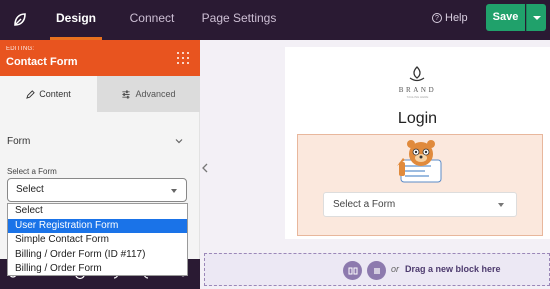 Image resolution: width=550 pixels, height=289 pixels. What do you see at coordinates (155, 94) in the screenshot?
I see `tab-advanced-label: Advanced` at bounding box center [155, 94].